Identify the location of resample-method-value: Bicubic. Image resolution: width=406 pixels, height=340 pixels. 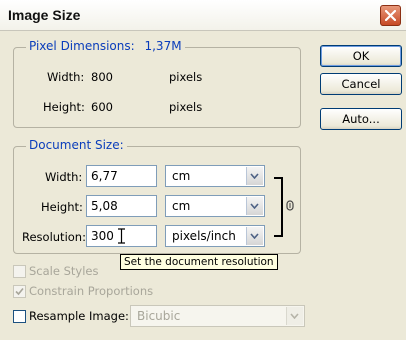
(159, 316).